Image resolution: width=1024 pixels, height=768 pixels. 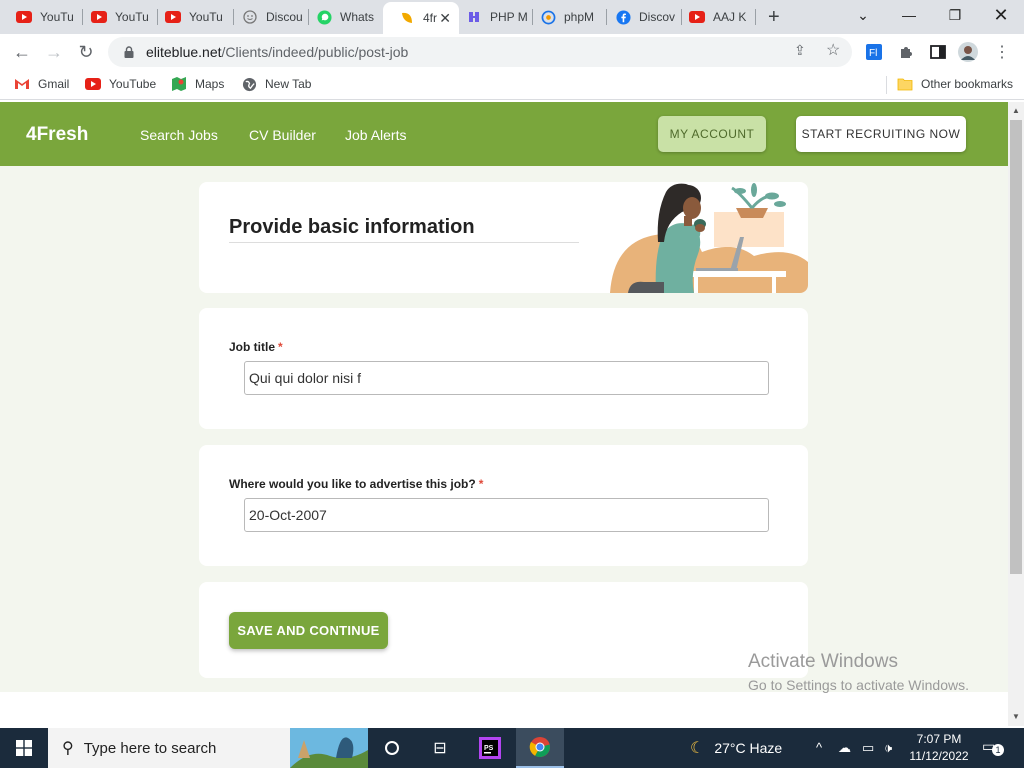 I want to click on speaker-icon: 🕩, so click(x=888, y=748).